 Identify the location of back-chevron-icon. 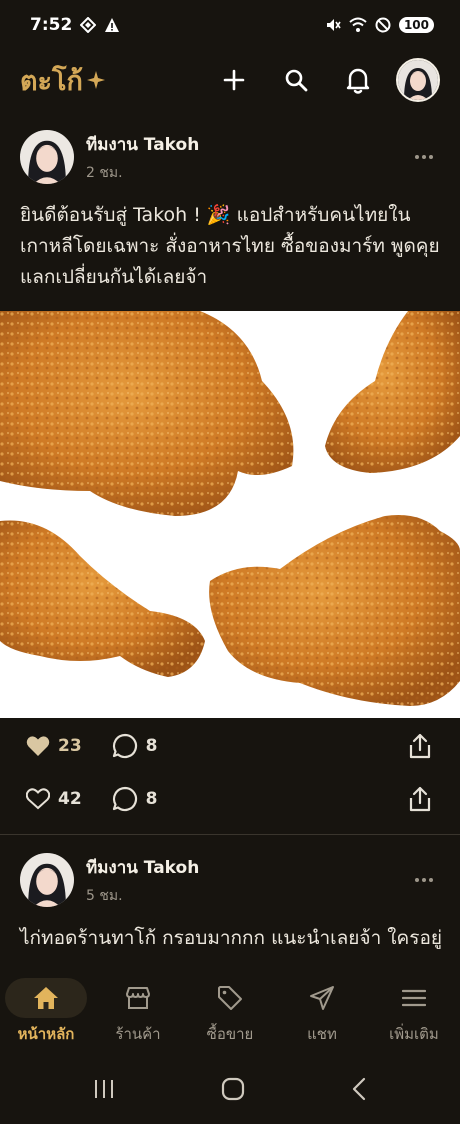
(359, 1089).